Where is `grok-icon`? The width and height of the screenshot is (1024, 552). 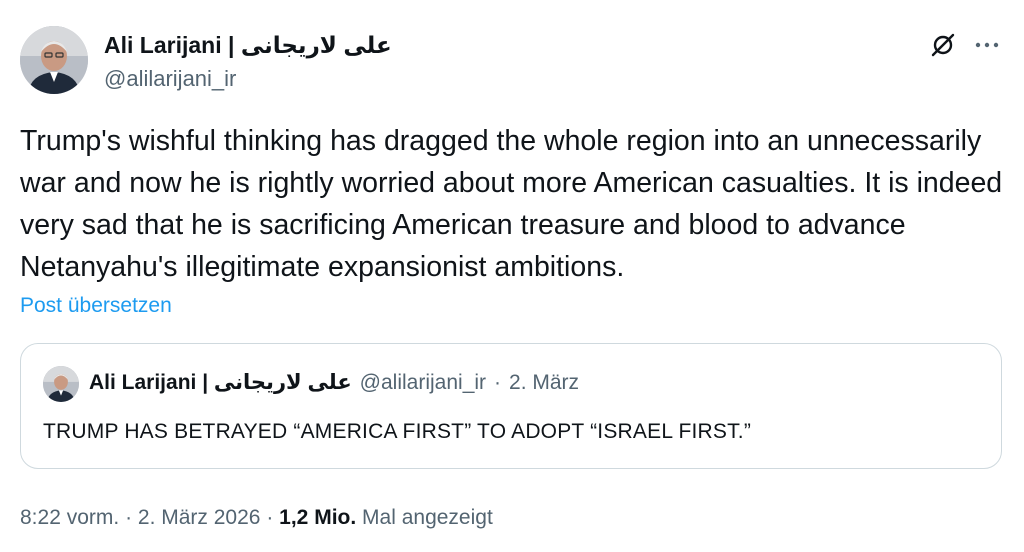
grok-icon is located at coordinates (943, 45).